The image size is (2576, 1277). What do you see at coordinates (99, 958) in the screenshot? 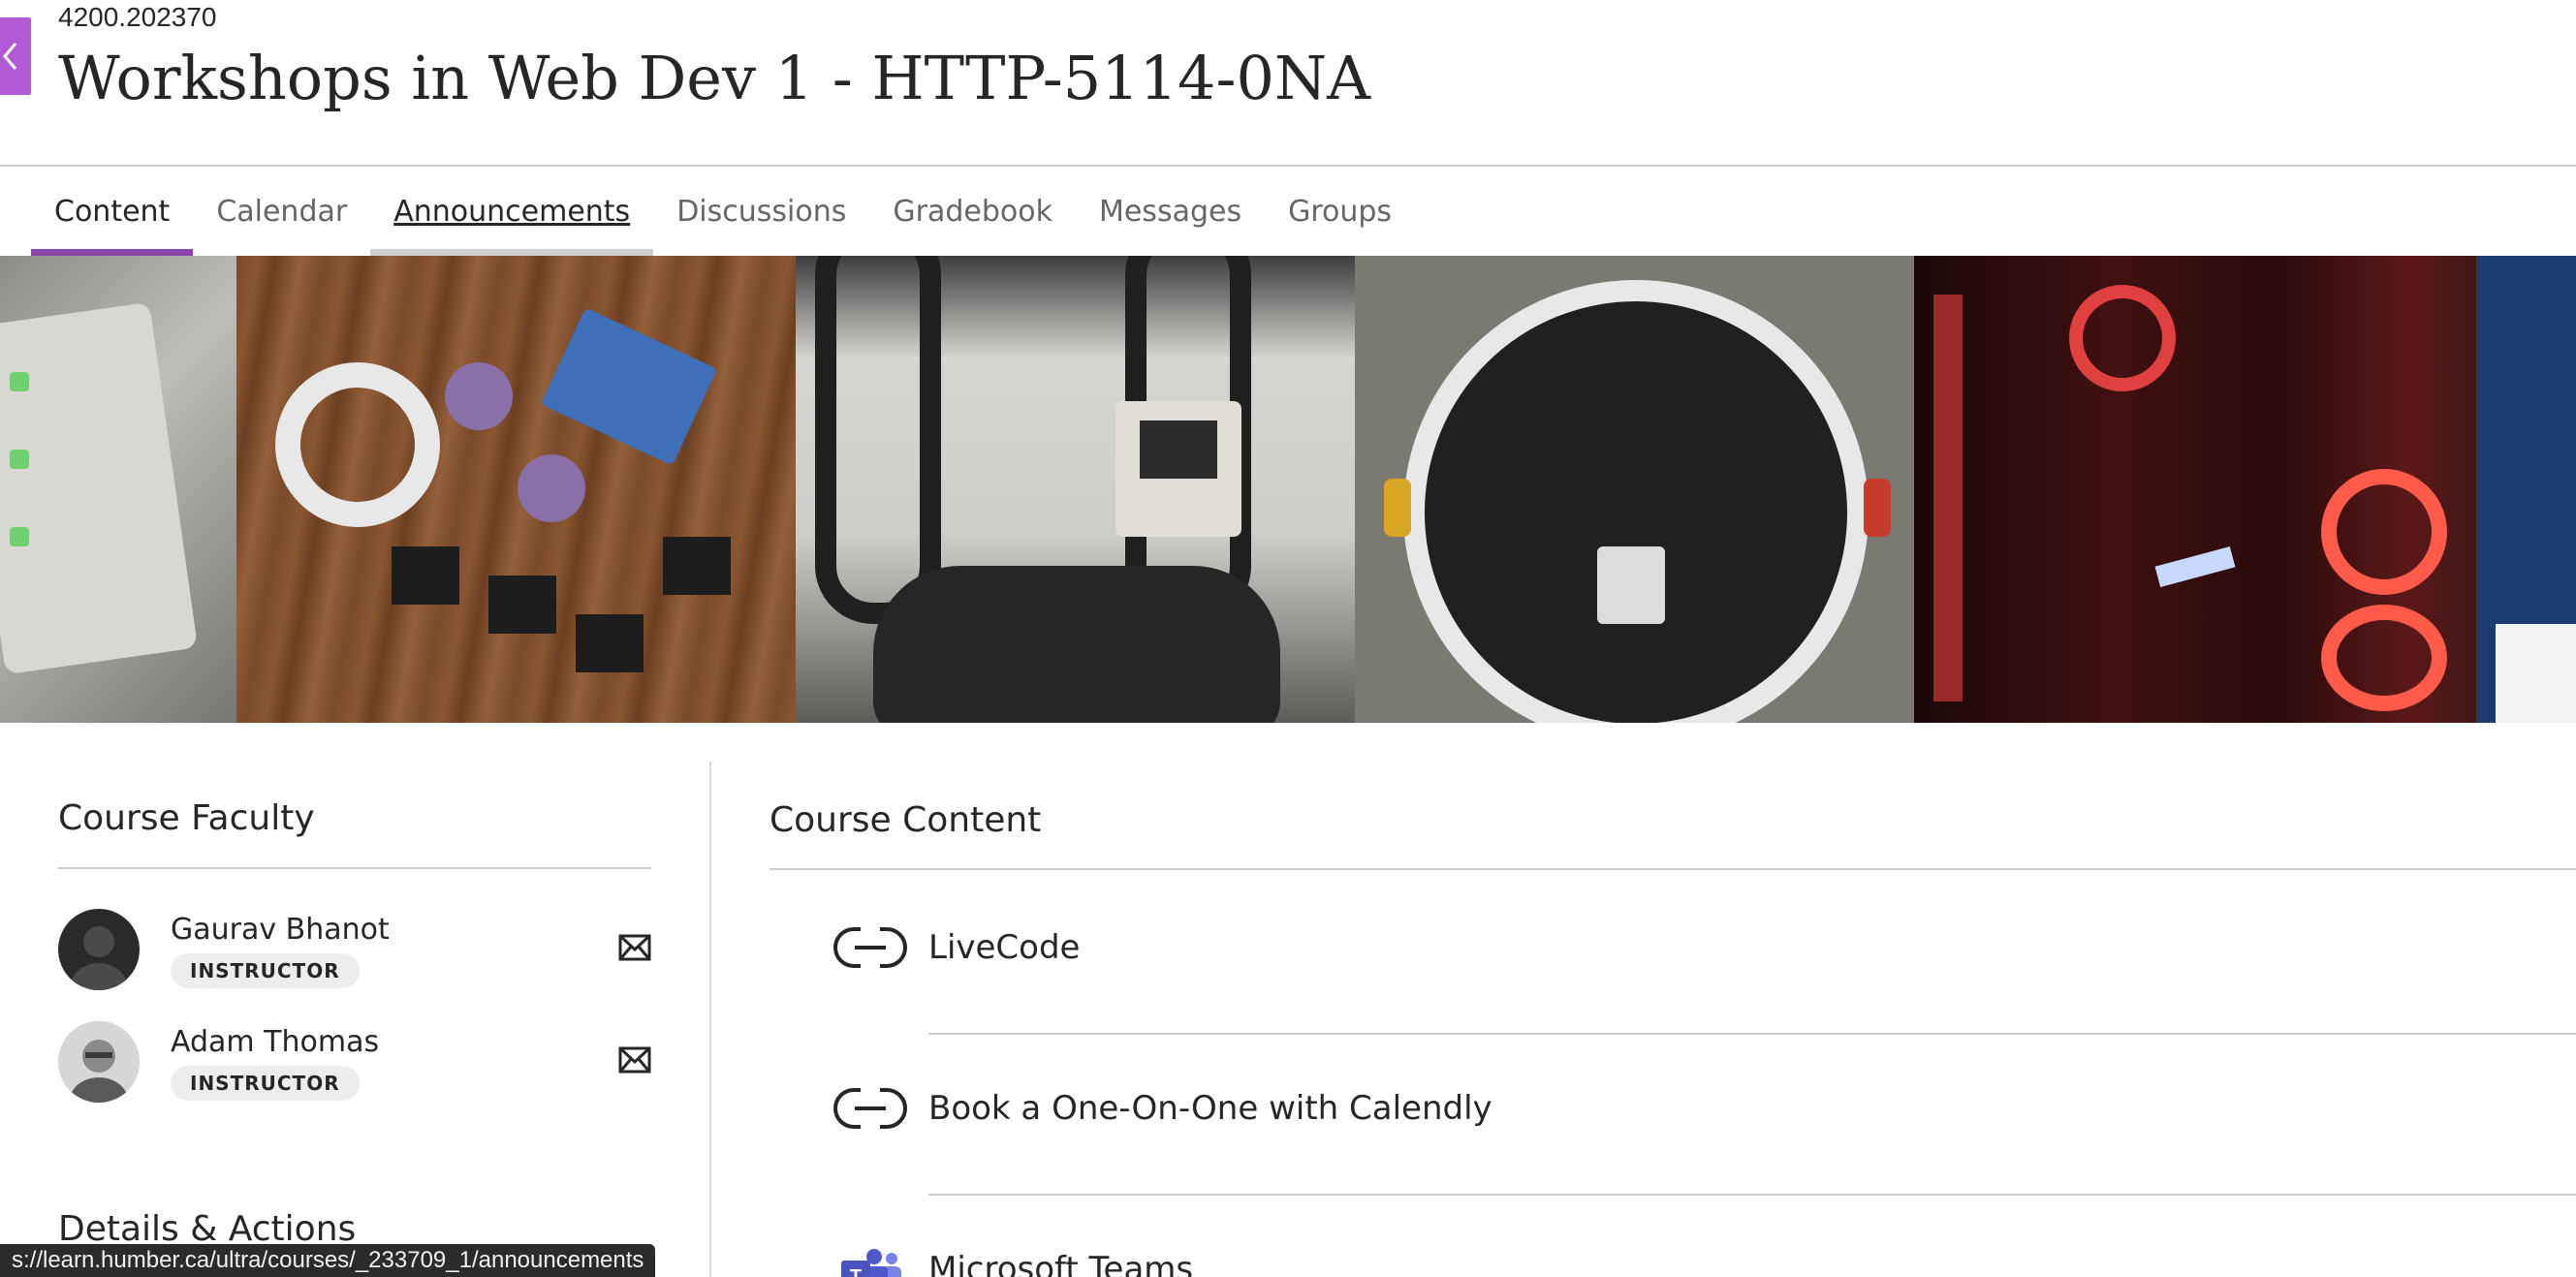
I see `person-silhouette-icon` at bounding box center [99, 958].